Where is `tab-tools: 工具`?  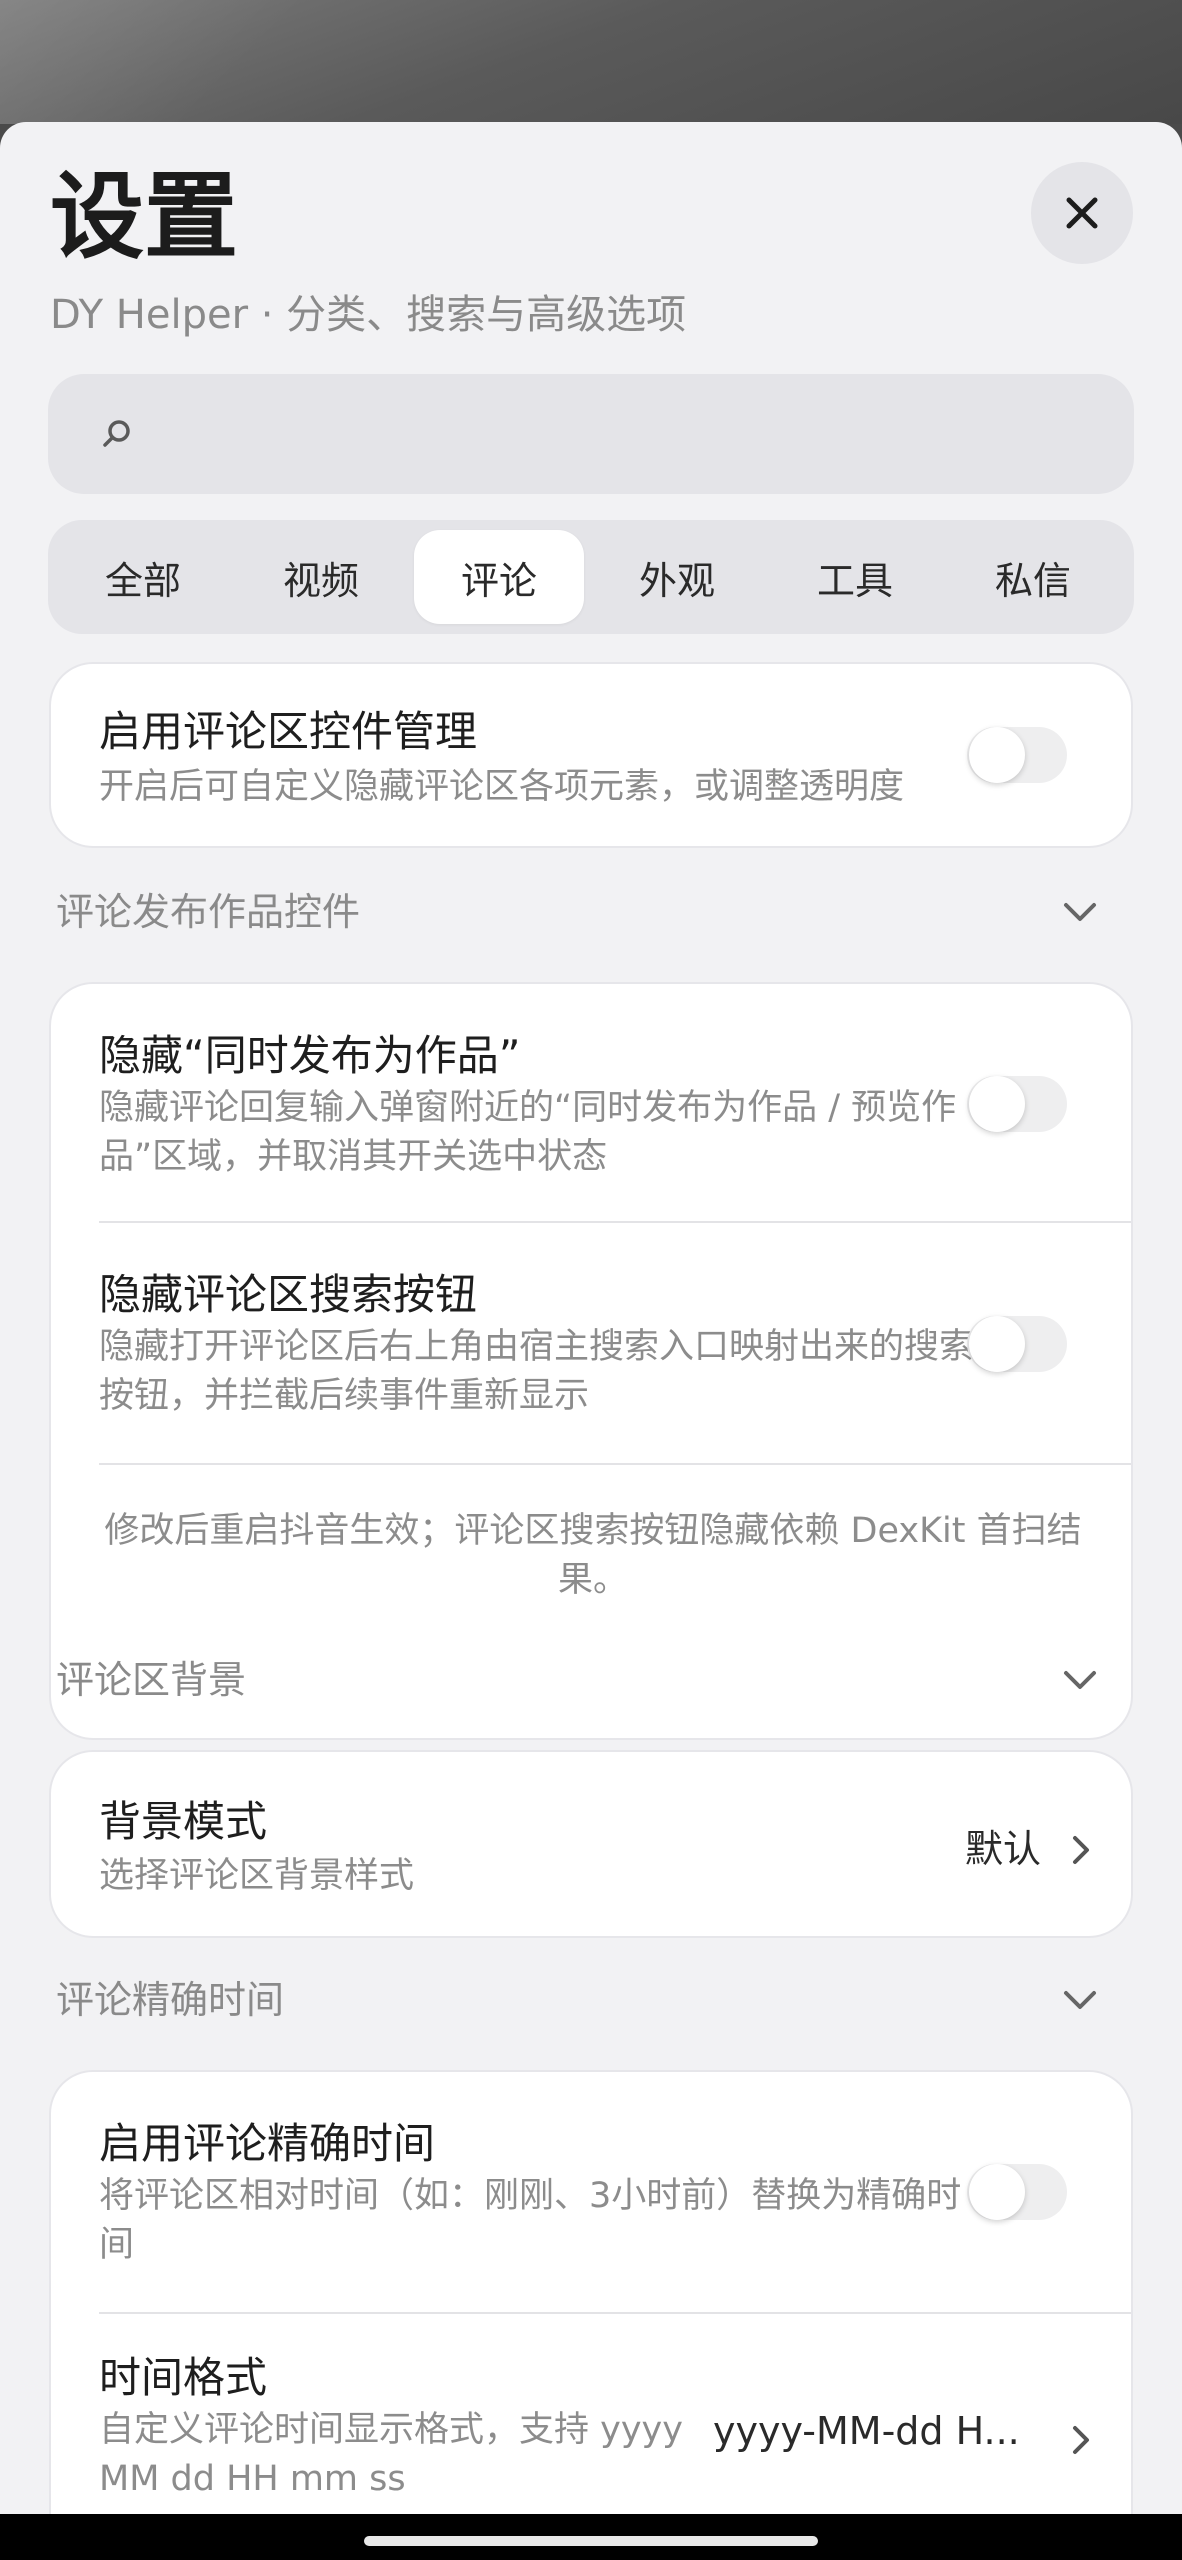
tab-tools: 工具 is located at coordinates (855, 577).